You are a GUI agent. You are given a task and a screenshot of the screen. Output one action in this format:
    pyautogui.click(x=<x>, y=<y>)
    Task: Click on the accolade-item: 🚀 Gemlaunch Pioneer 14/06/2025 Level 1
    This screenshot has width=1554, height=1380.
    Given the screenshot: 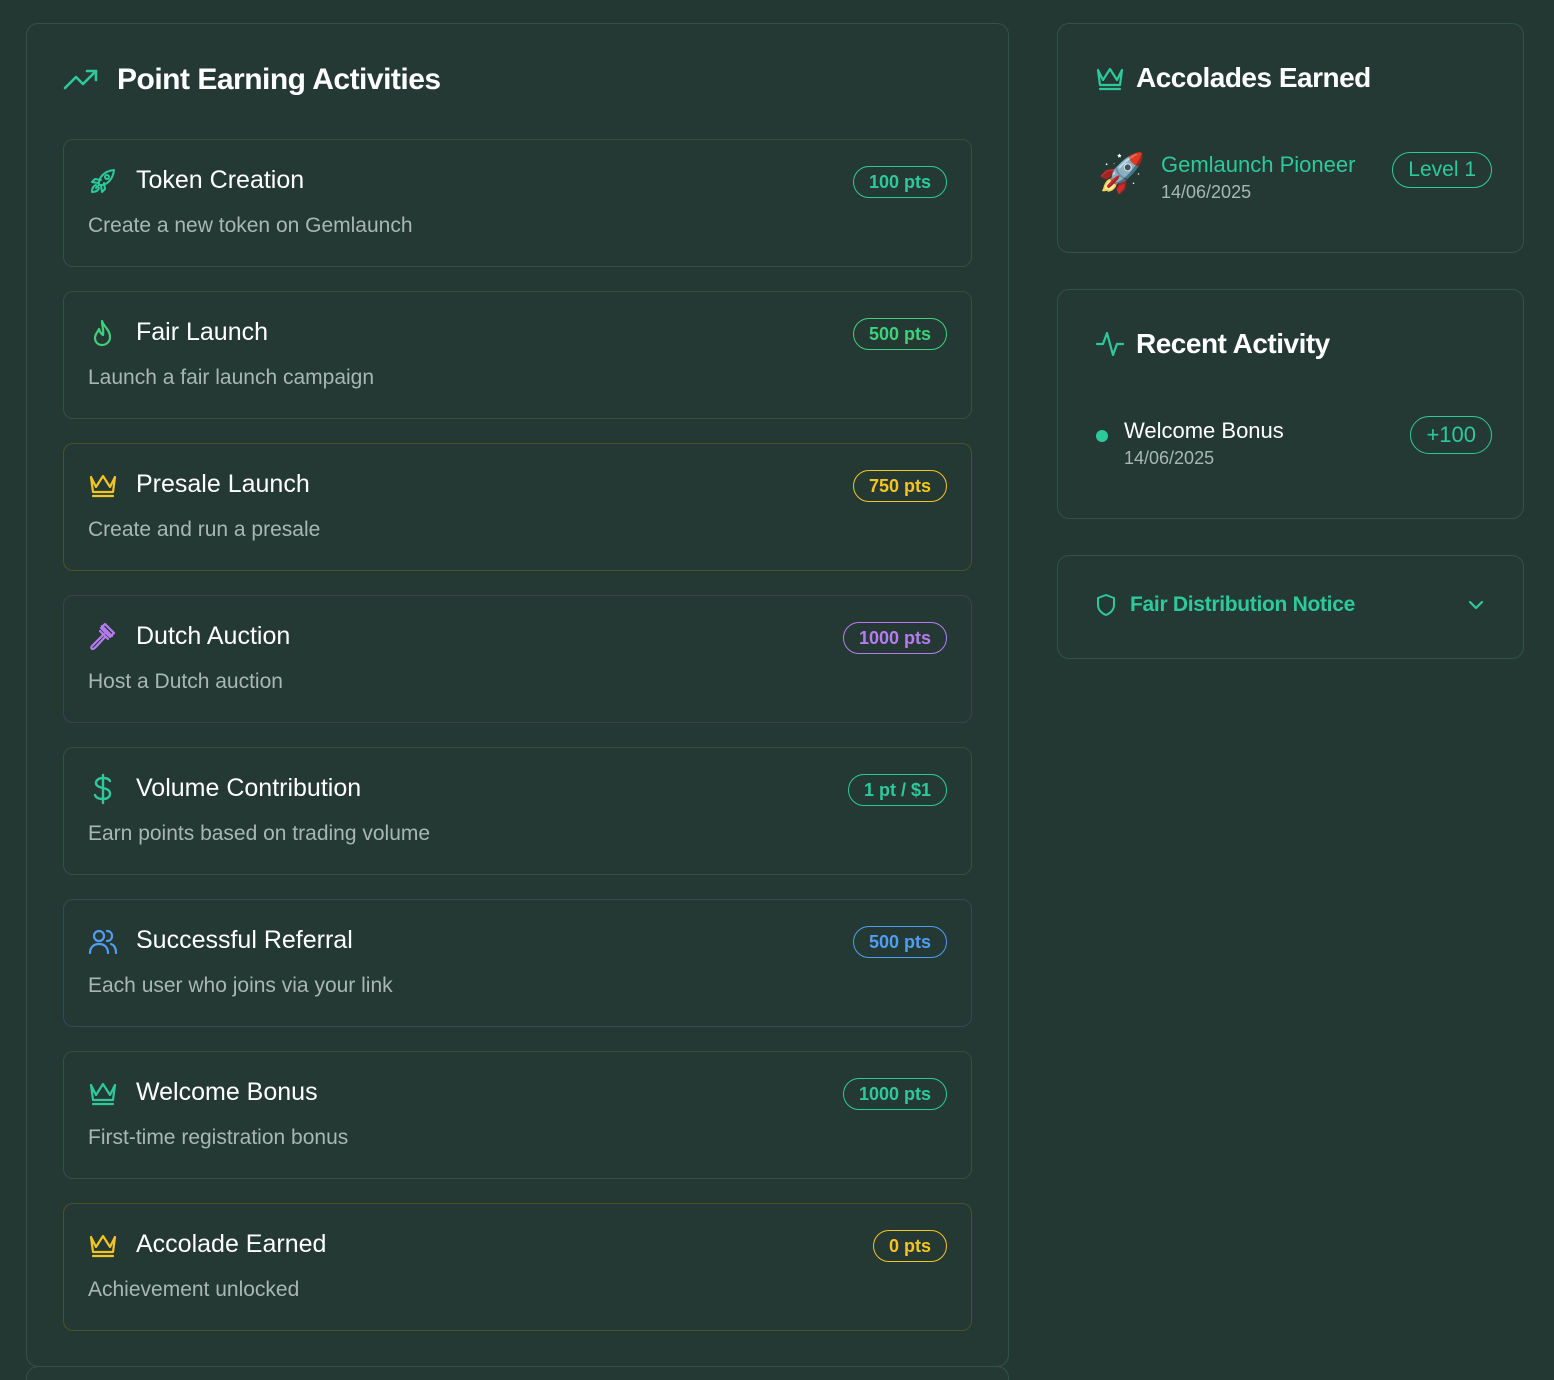 What is the action you would take?
    pyautogui.click(x=1295, y=182)
    